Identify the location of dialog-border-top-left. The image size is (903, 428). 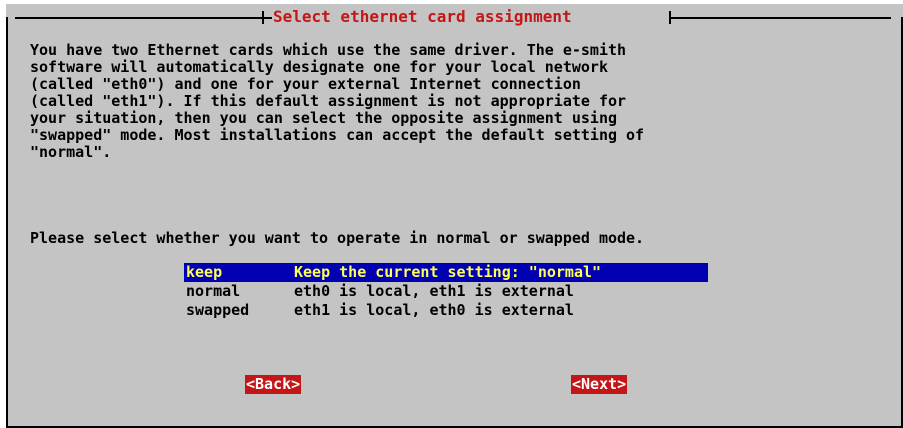
(143, 18).